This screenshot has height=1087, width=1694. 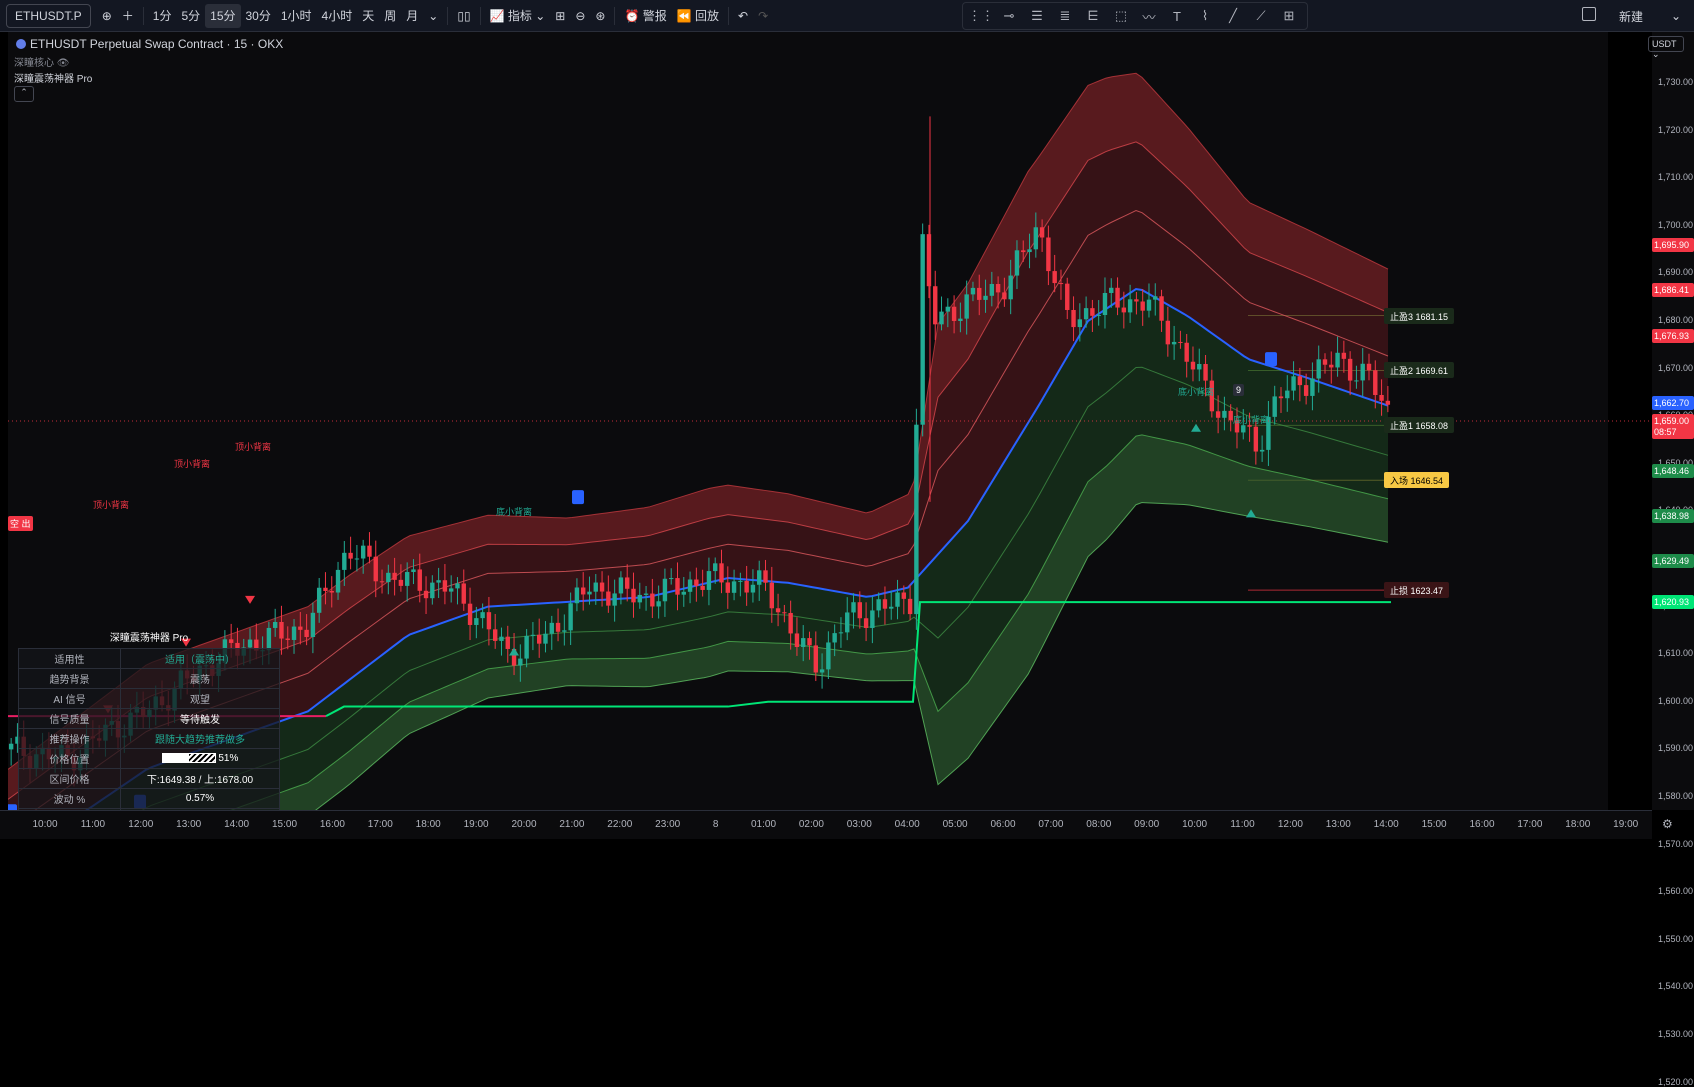 What do you see at coordinates (600, 16) in the screenshot?
I see `script-icon: ⊛` at bounding box center [600, 16].